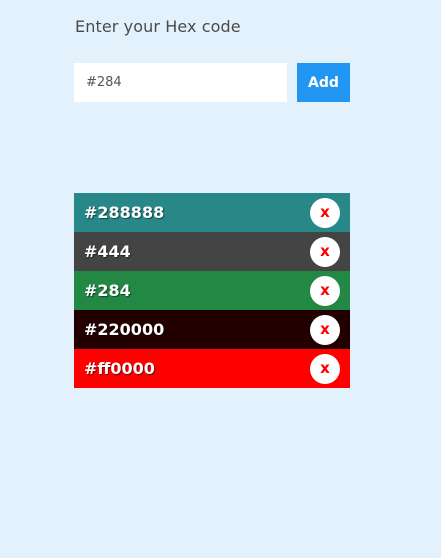 This screenshot has width=441, height=558. Describe the element at coordinates (180, 82) in the screenshot. I see `hex-input` at that location.